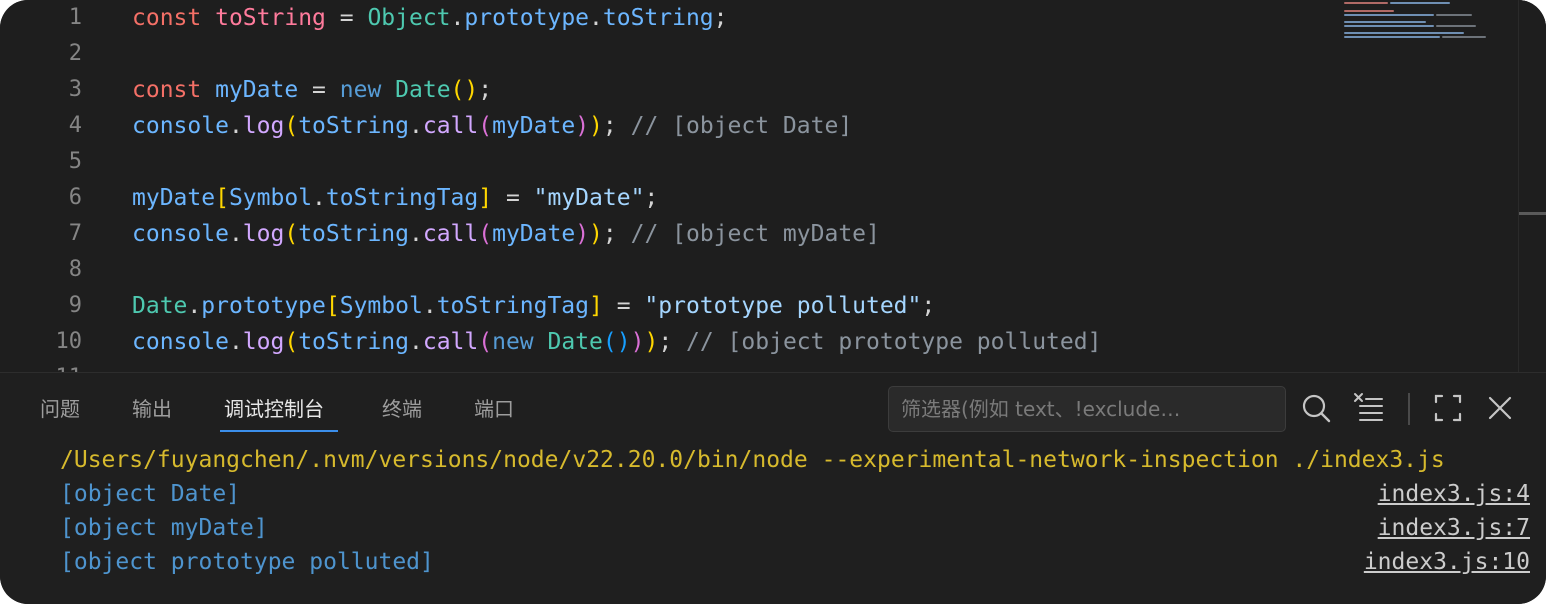  What do you see at coordinates (75, 161) in the screenshot?
I see `line-number: 5` at bounding box center [75, 161].